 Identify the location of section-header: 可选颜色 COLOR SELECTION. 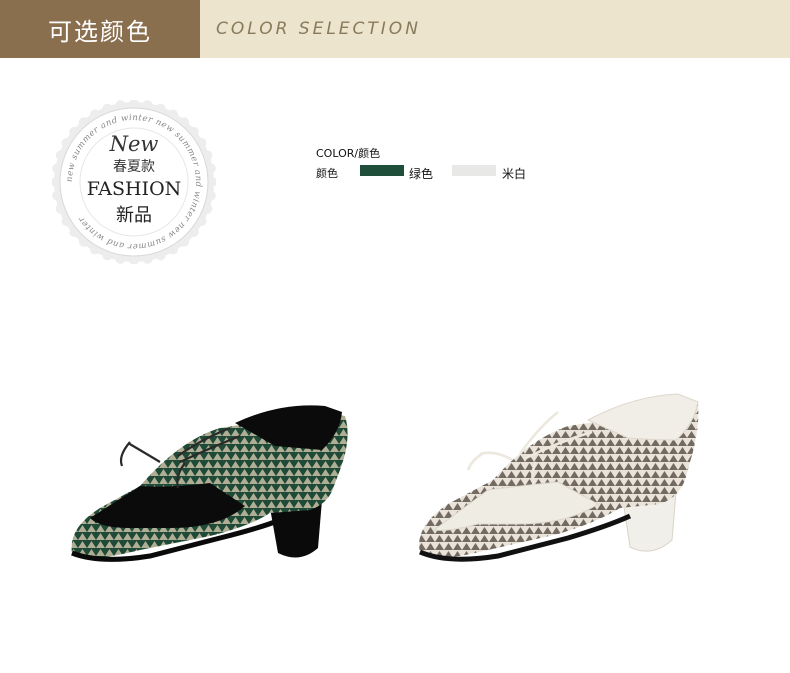
(395, 29).